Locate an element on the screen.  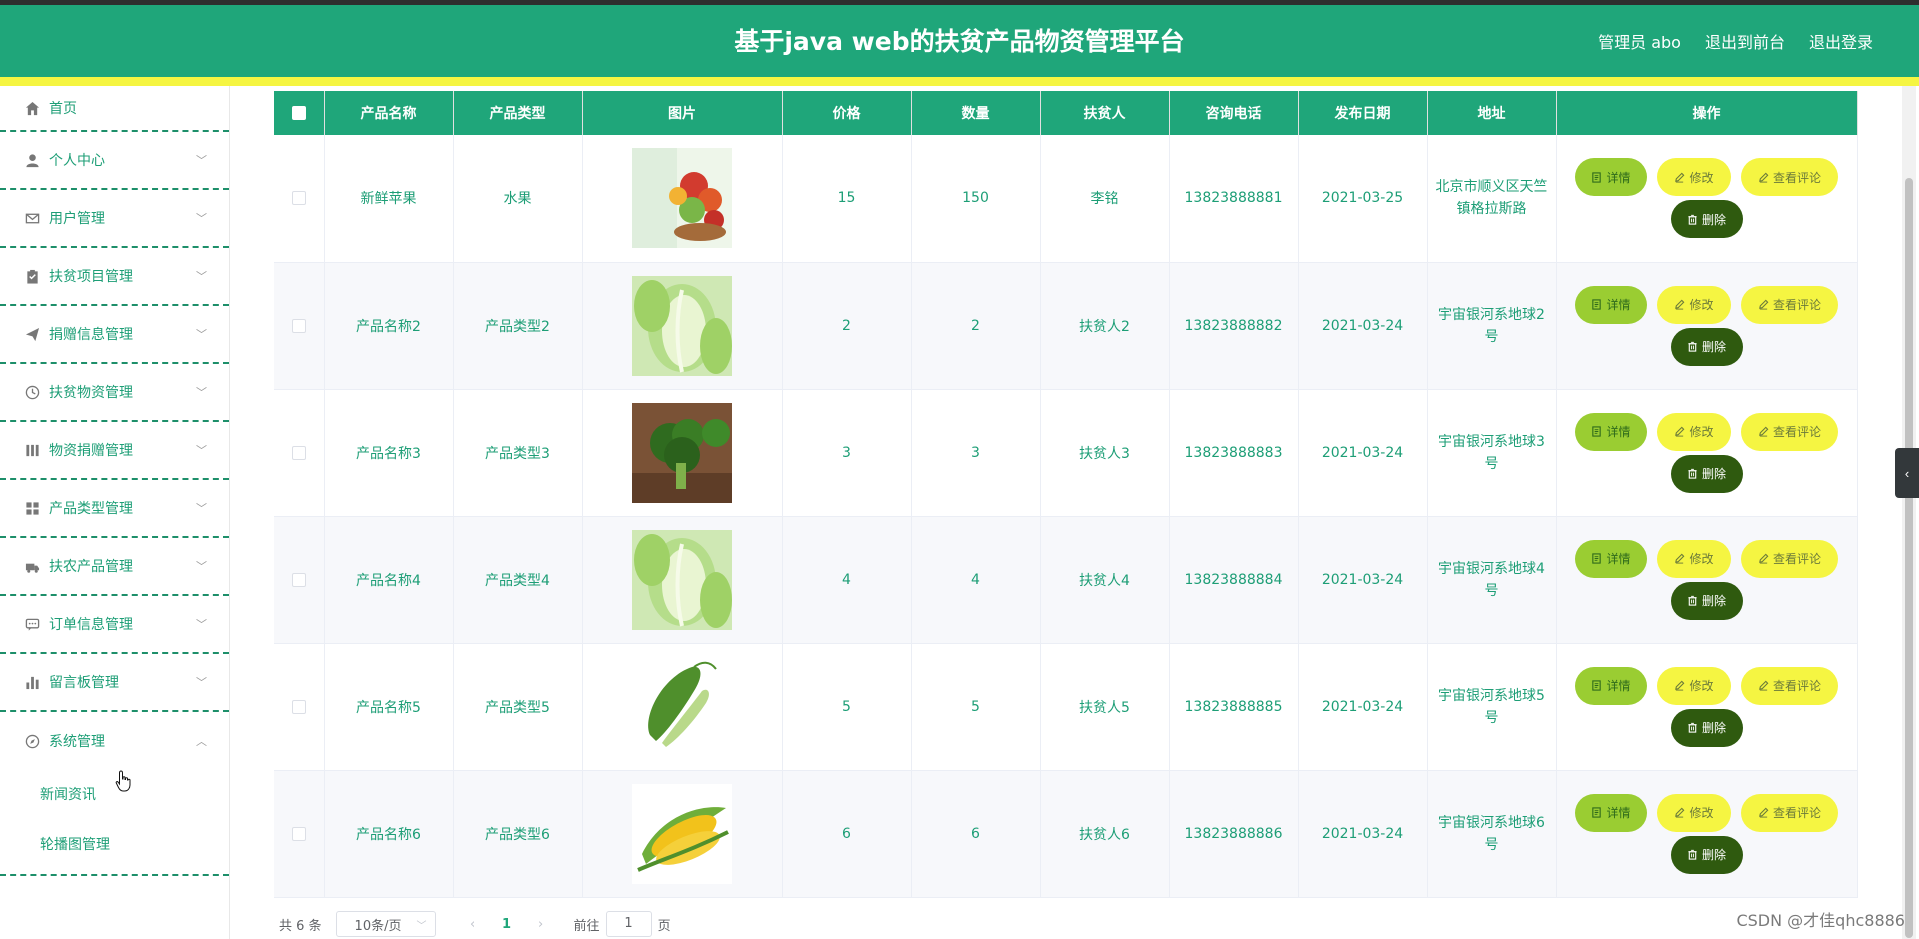
sidebar-item-message-board: 留言板管理 ﹀ is located at coordinates (114, 683).